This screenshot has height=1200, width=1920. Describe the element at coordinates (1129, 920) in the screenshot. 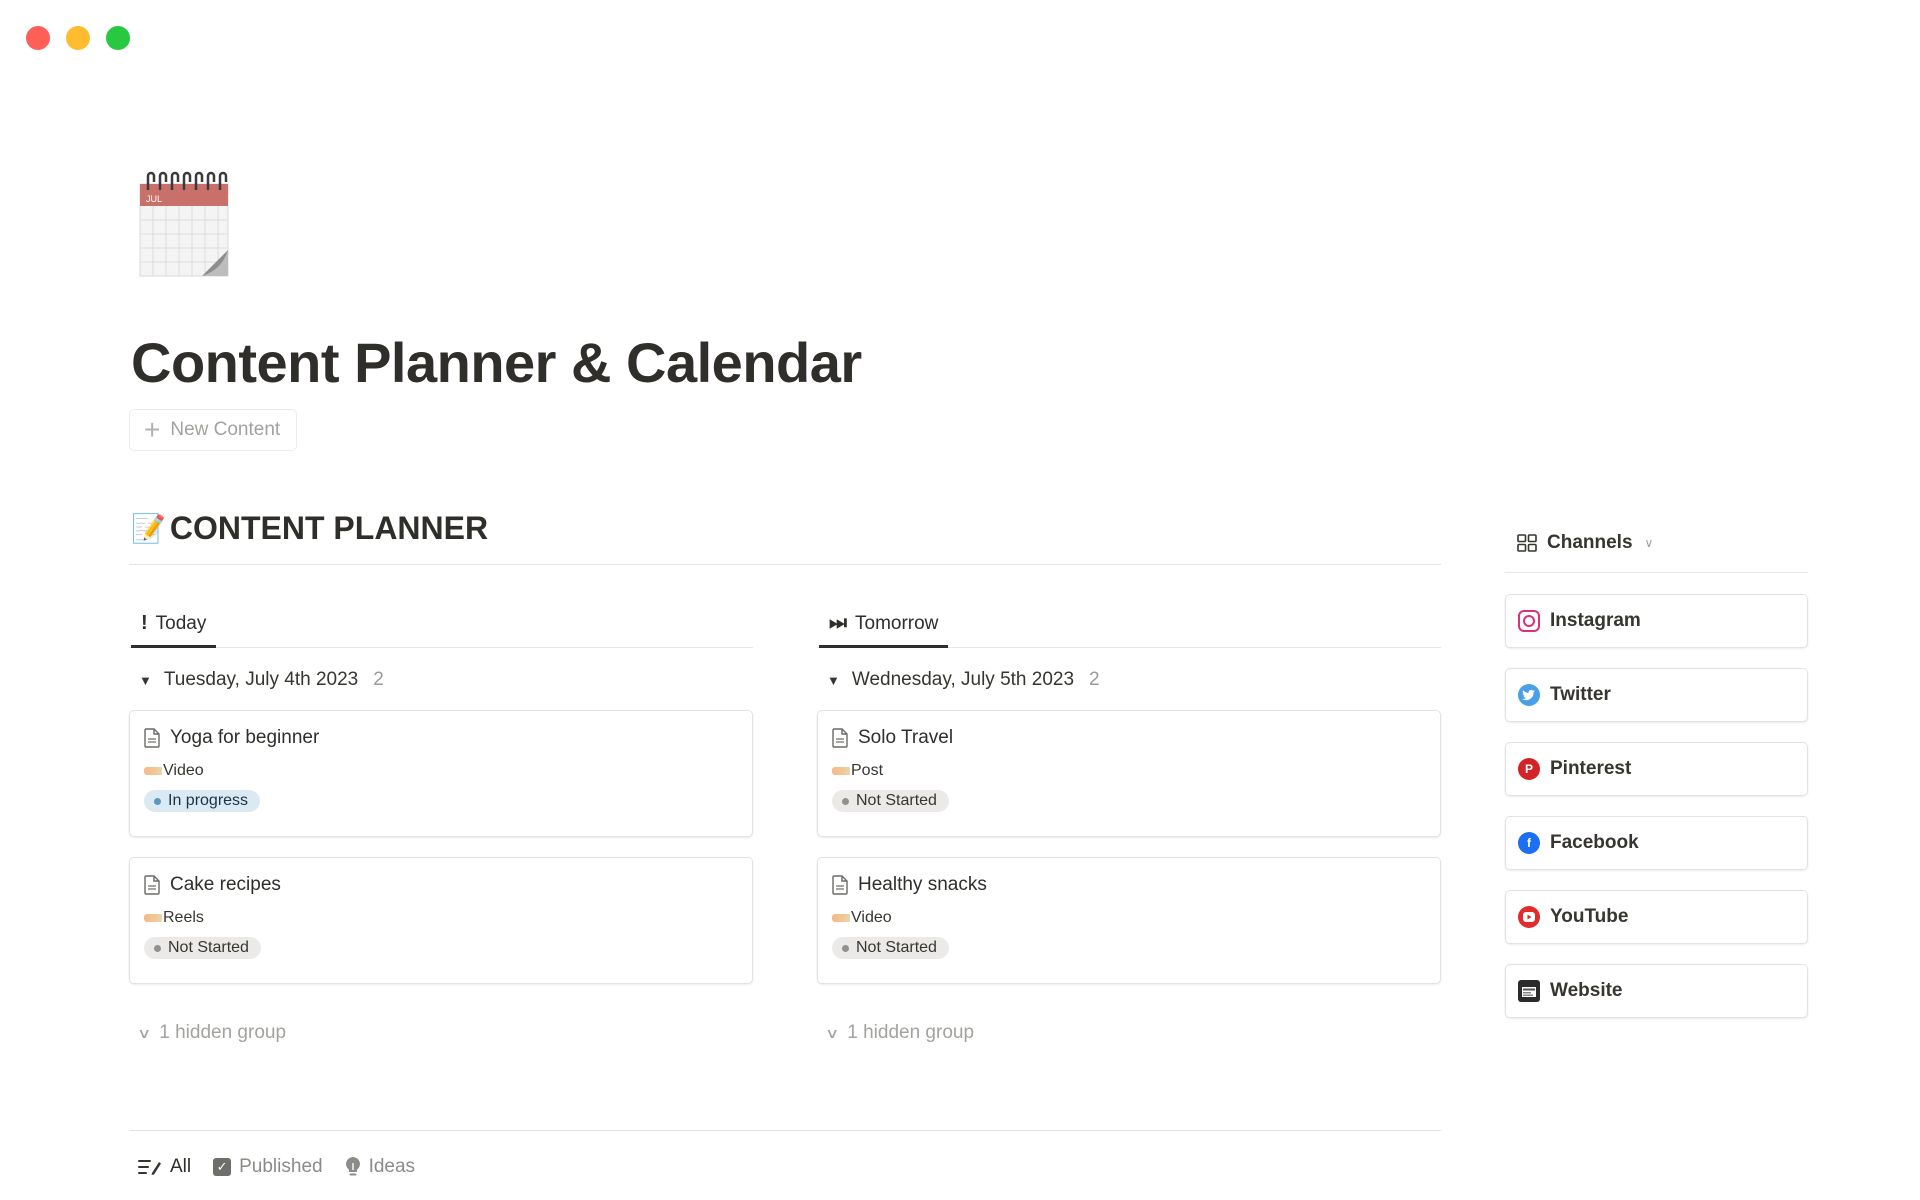

I see `content-card: Healthy snacks Video Not Started` at that location.